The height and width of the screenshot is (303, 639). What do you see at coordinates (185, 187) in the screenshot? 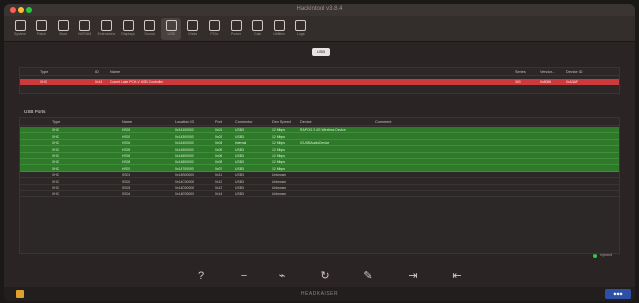
I see `table-cell: 0x14D00000` at bounding box center [185, 187].